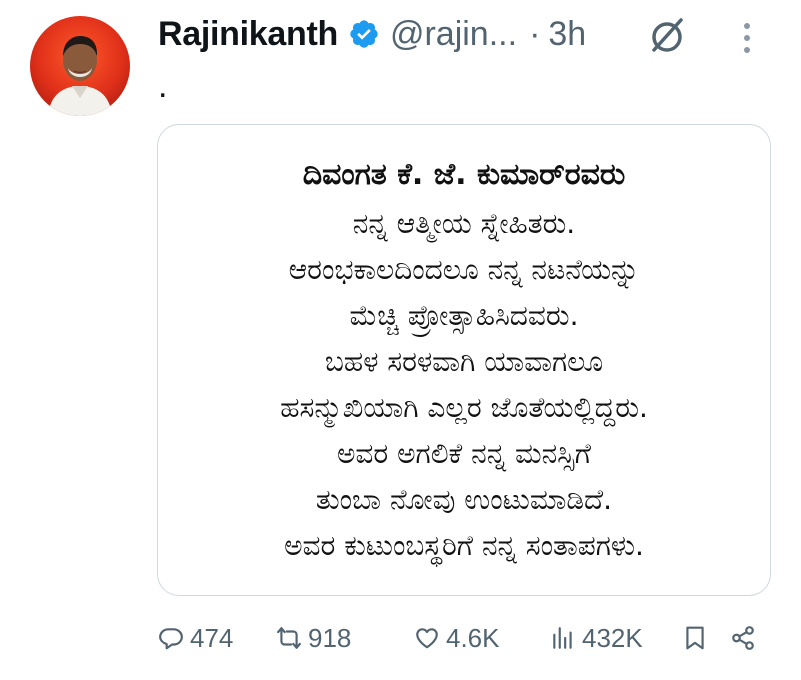 The width and height of the screenshot is (801, 680). Describe the element at coordinates (364, 34) in the screenshot. I see `verified-badge-icon` at that location.